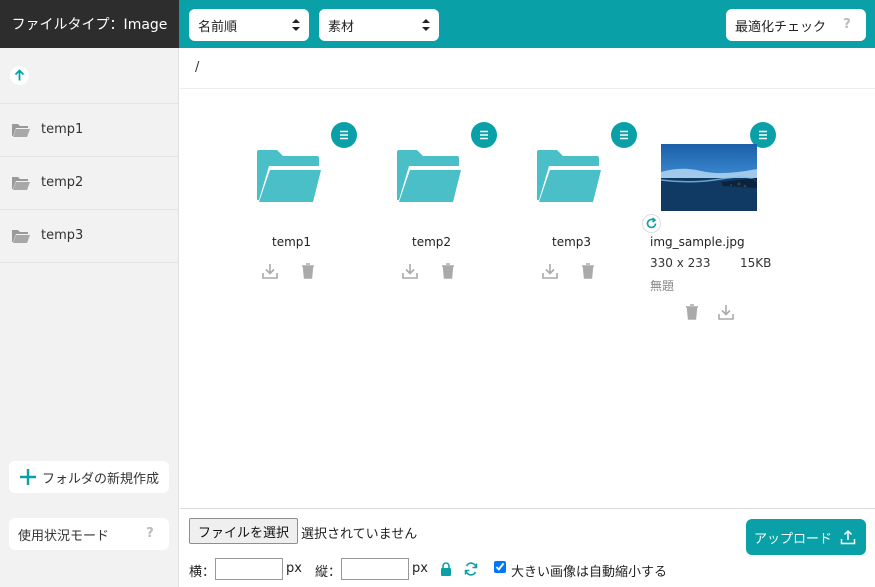 This screenshot has height=587, width=875. Describe the element at coordinates (244, 531) in the screenshot. I see `choose-file-button: ファイルを選択` at that location.